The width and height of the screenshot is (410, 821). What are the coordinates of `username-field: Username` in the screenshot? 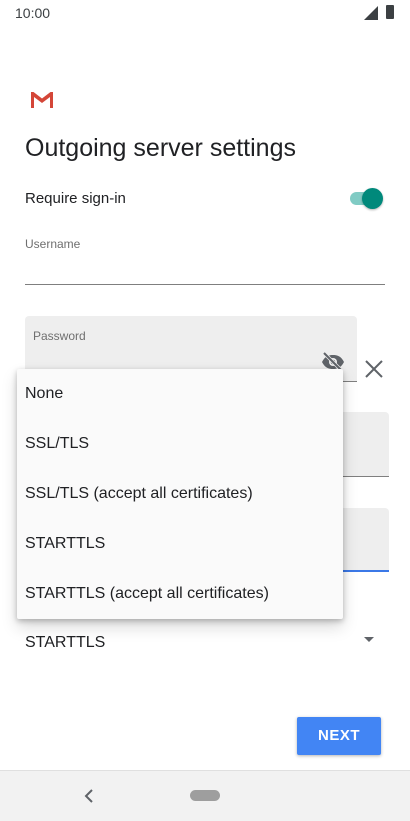 It's located at (205, 258).